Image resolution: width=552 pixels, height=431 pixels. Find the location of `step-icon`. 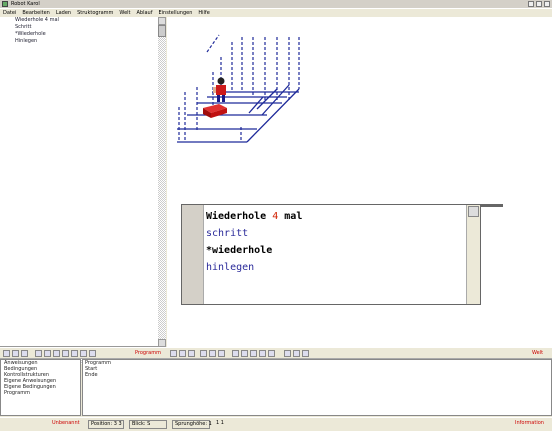

step-icon is located at coordinates (47, 353).